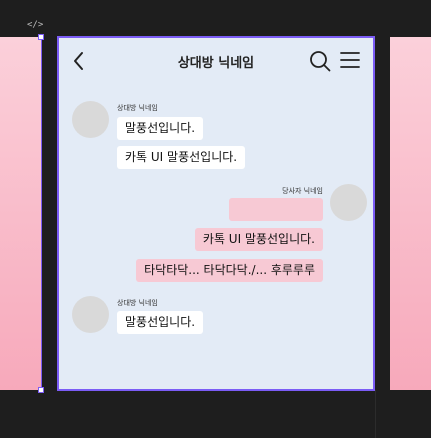  What do you see at coordinates (41, 390) in the screenshot?
I see `selection-handle-bottom` at bounding box center [41, 390].